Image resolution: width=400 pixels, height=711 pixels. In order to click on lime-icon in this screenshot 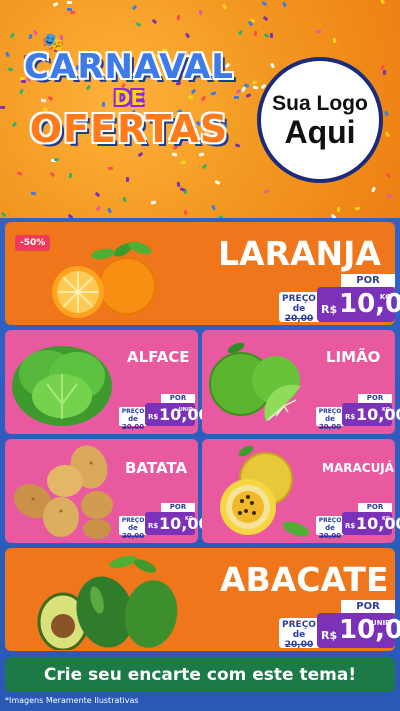, I will do `click(255, 382)`.